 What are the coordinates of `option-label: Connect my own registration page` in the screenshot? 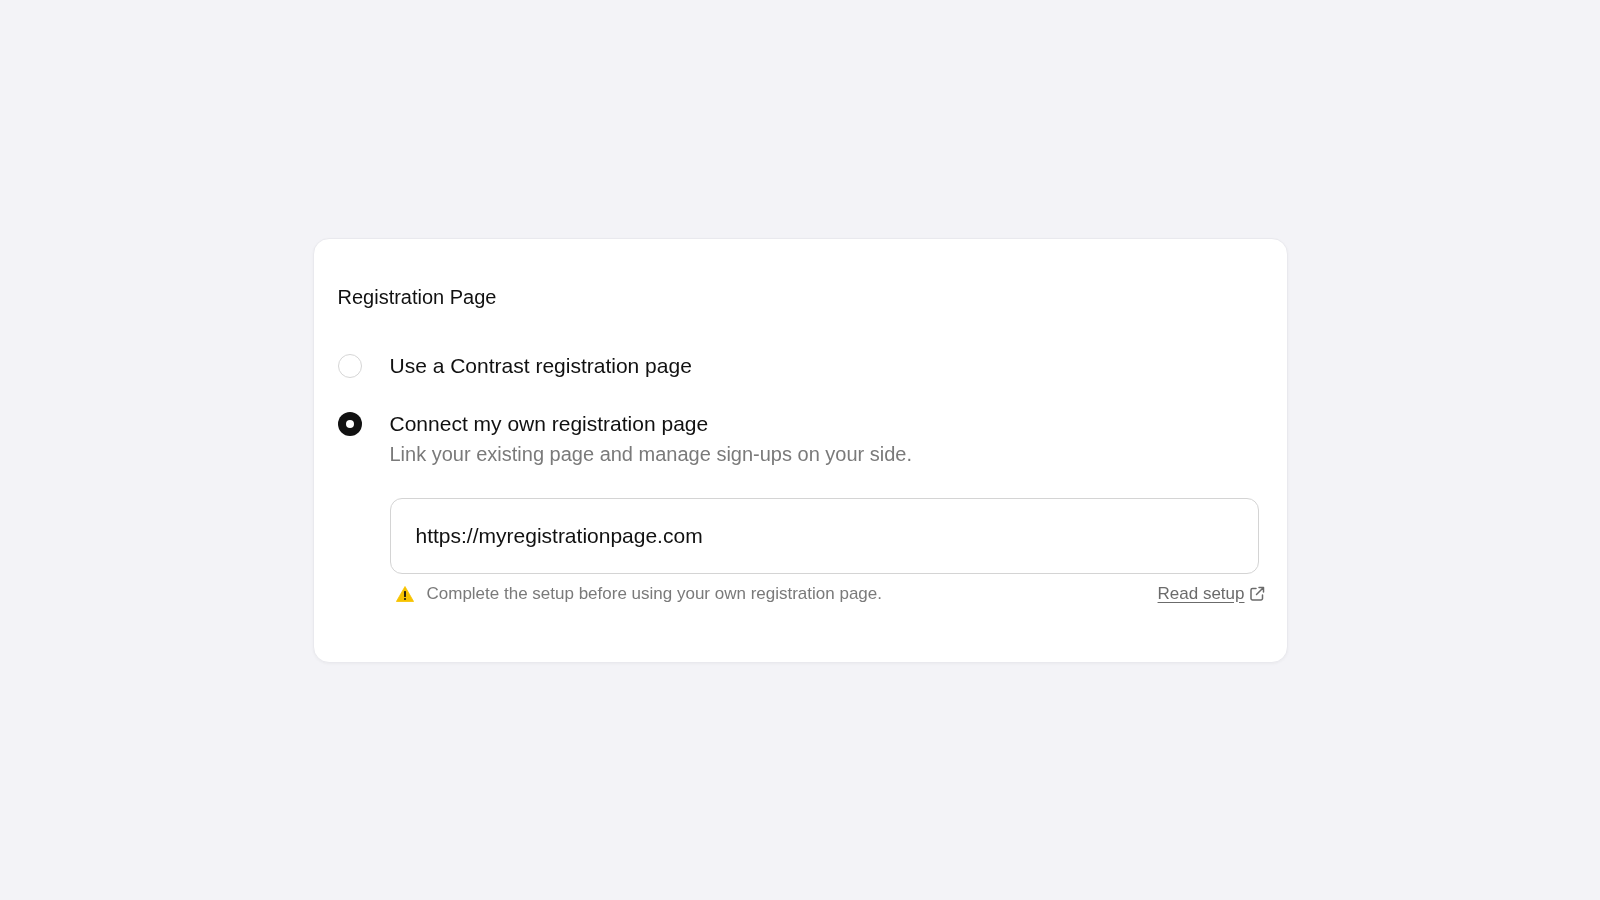 It's located at (549, 423).